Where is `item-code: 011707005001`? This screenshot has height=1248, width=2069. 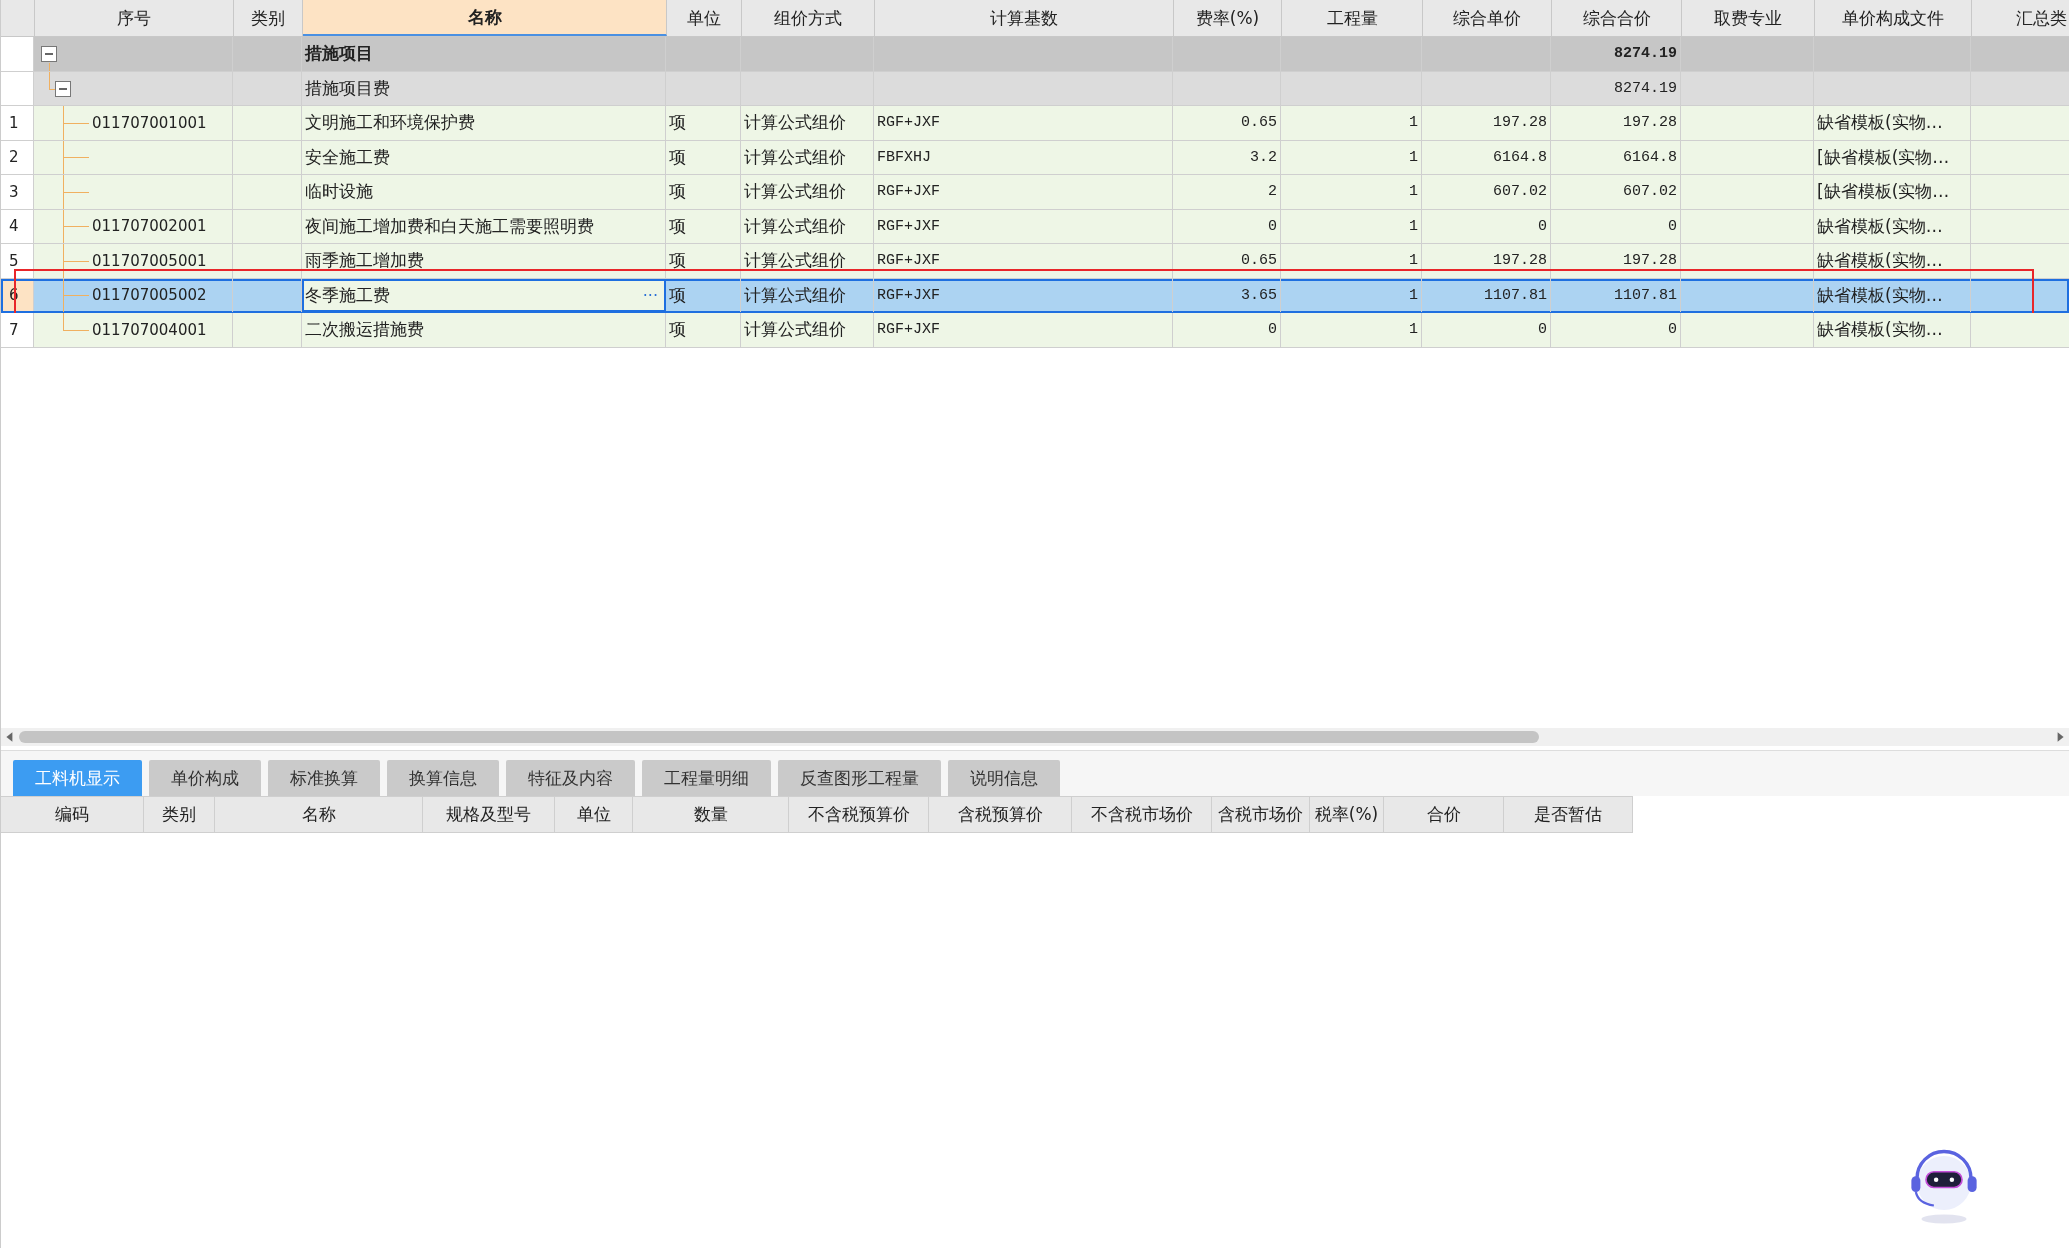 item-code: 011707005001 is located at coordinates (149, 260).